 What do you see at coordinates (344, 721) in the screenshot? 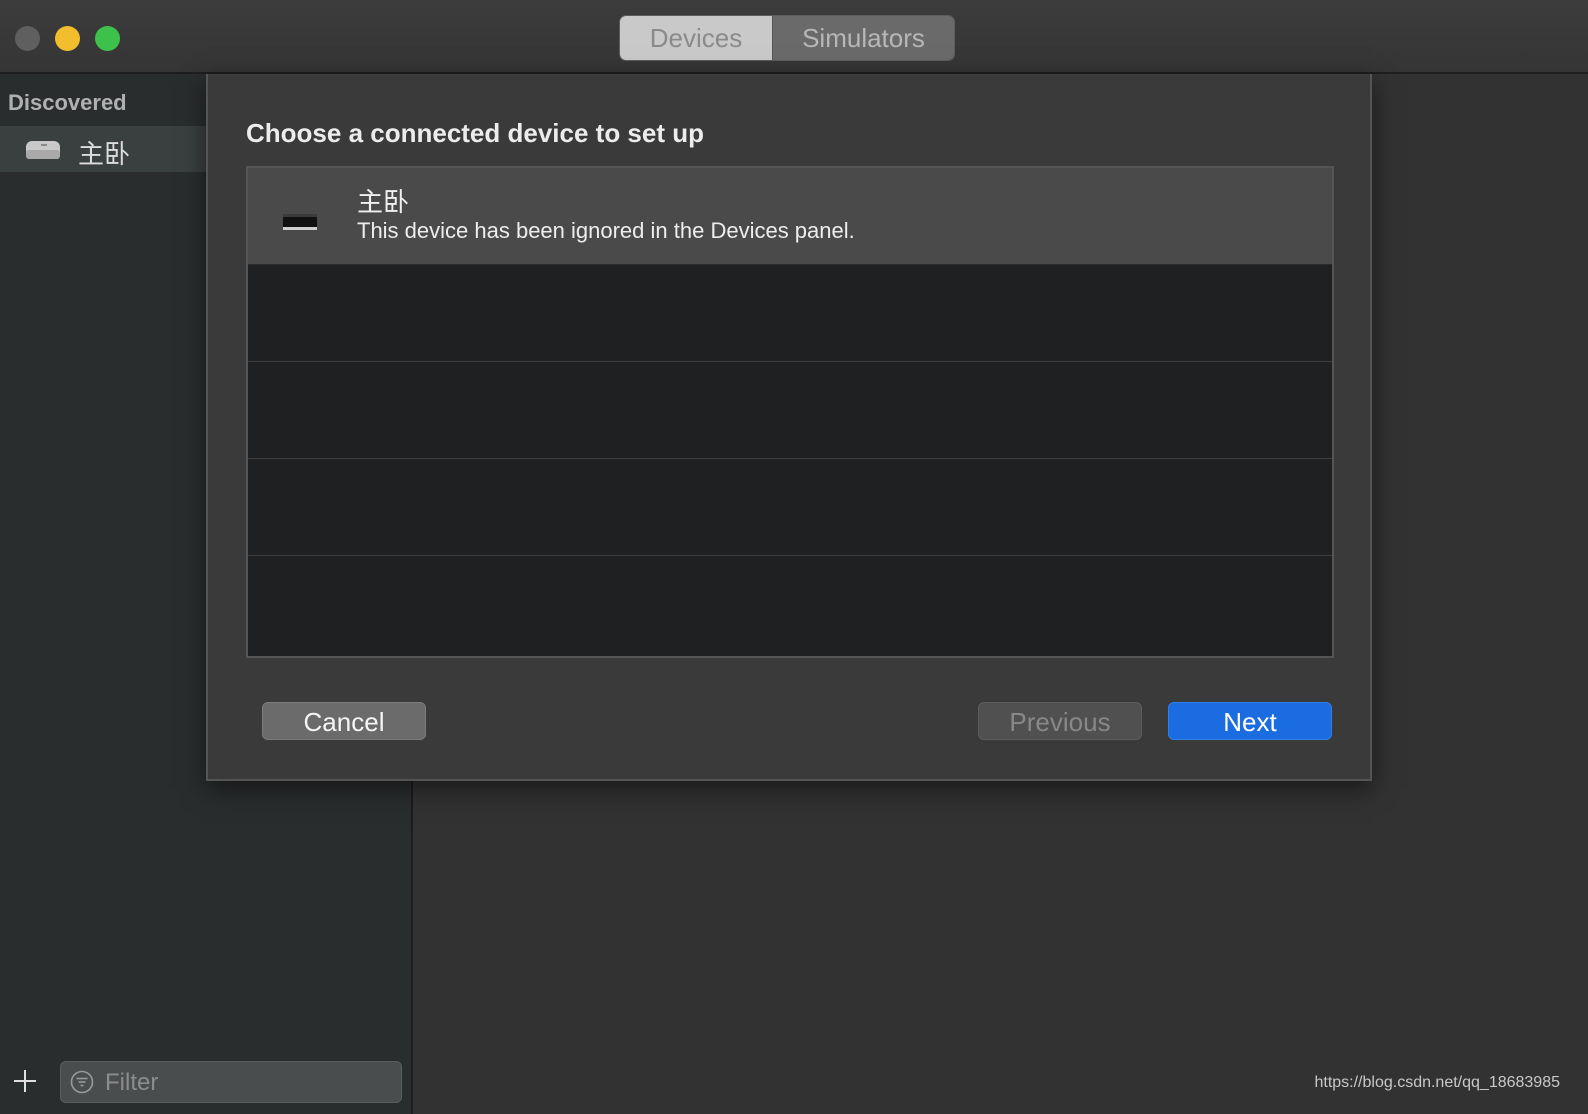
I see `cancel-button: Cancel` at bounding box center [344, 721].